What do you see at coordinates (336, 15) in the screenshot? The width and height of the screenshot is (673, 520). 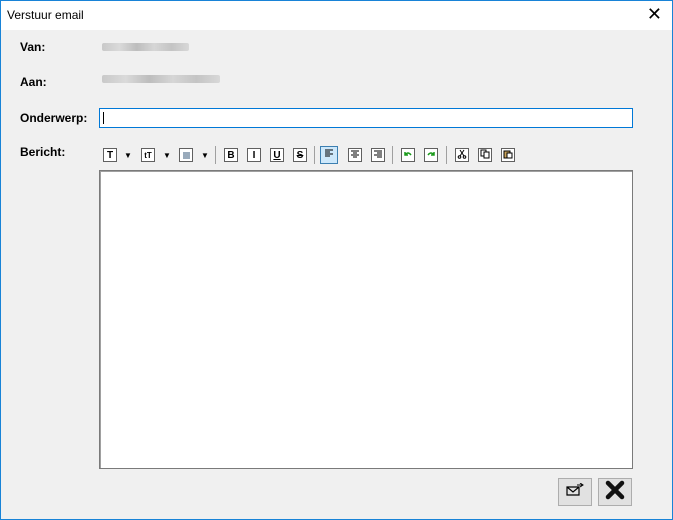 I see `title-bar: Verstuur email ✕` at bounding box center [336, 15].